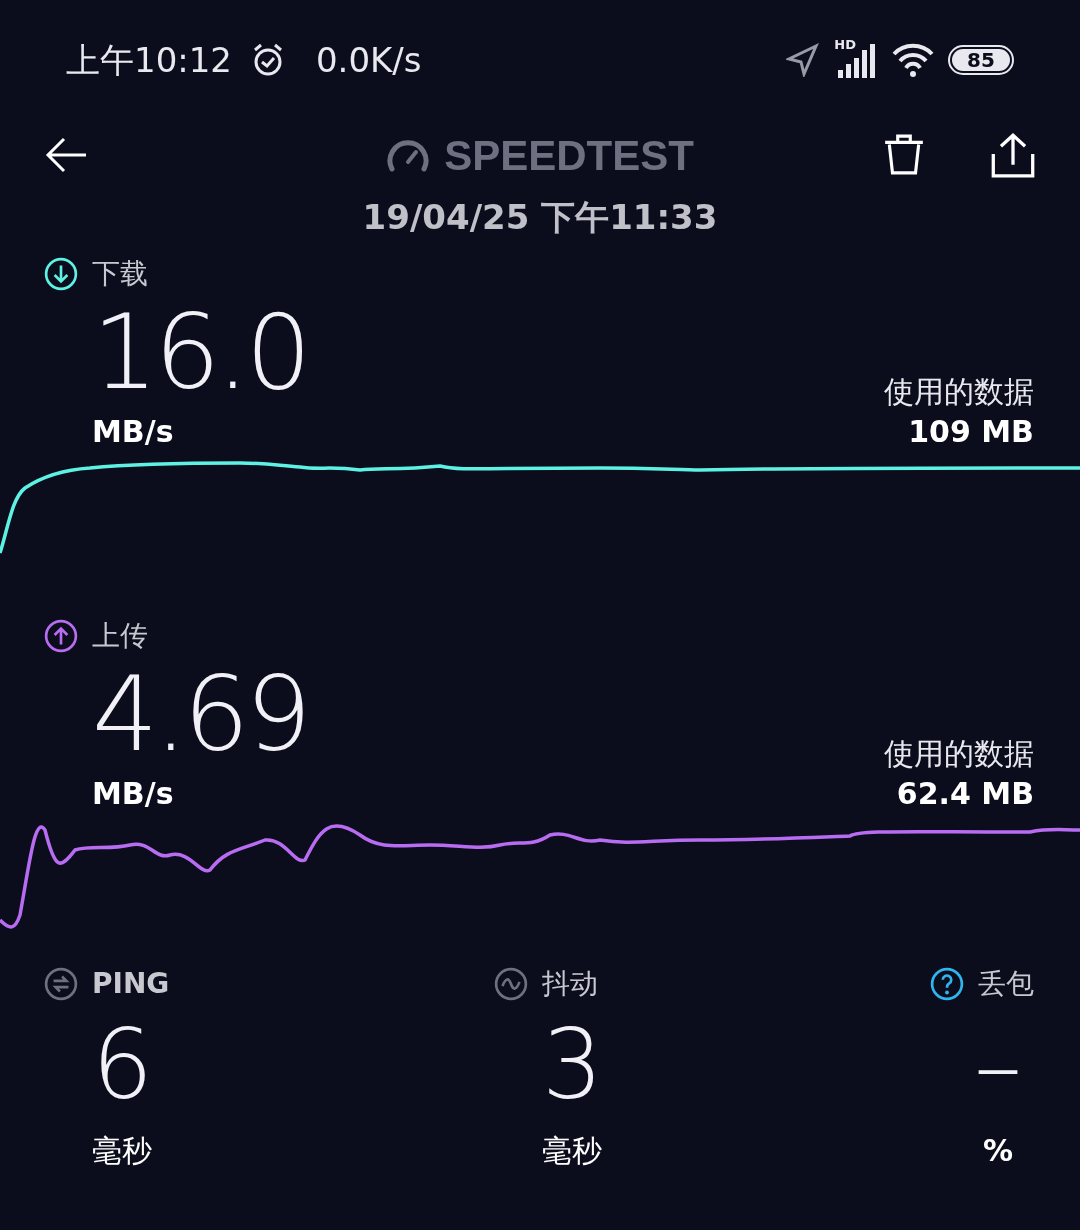 The image size is (1080, 1230). What do you see at coordinates (123, 1065) in the screenshot?
I see `metric-value: 6` at bounding box center [123, 1065].